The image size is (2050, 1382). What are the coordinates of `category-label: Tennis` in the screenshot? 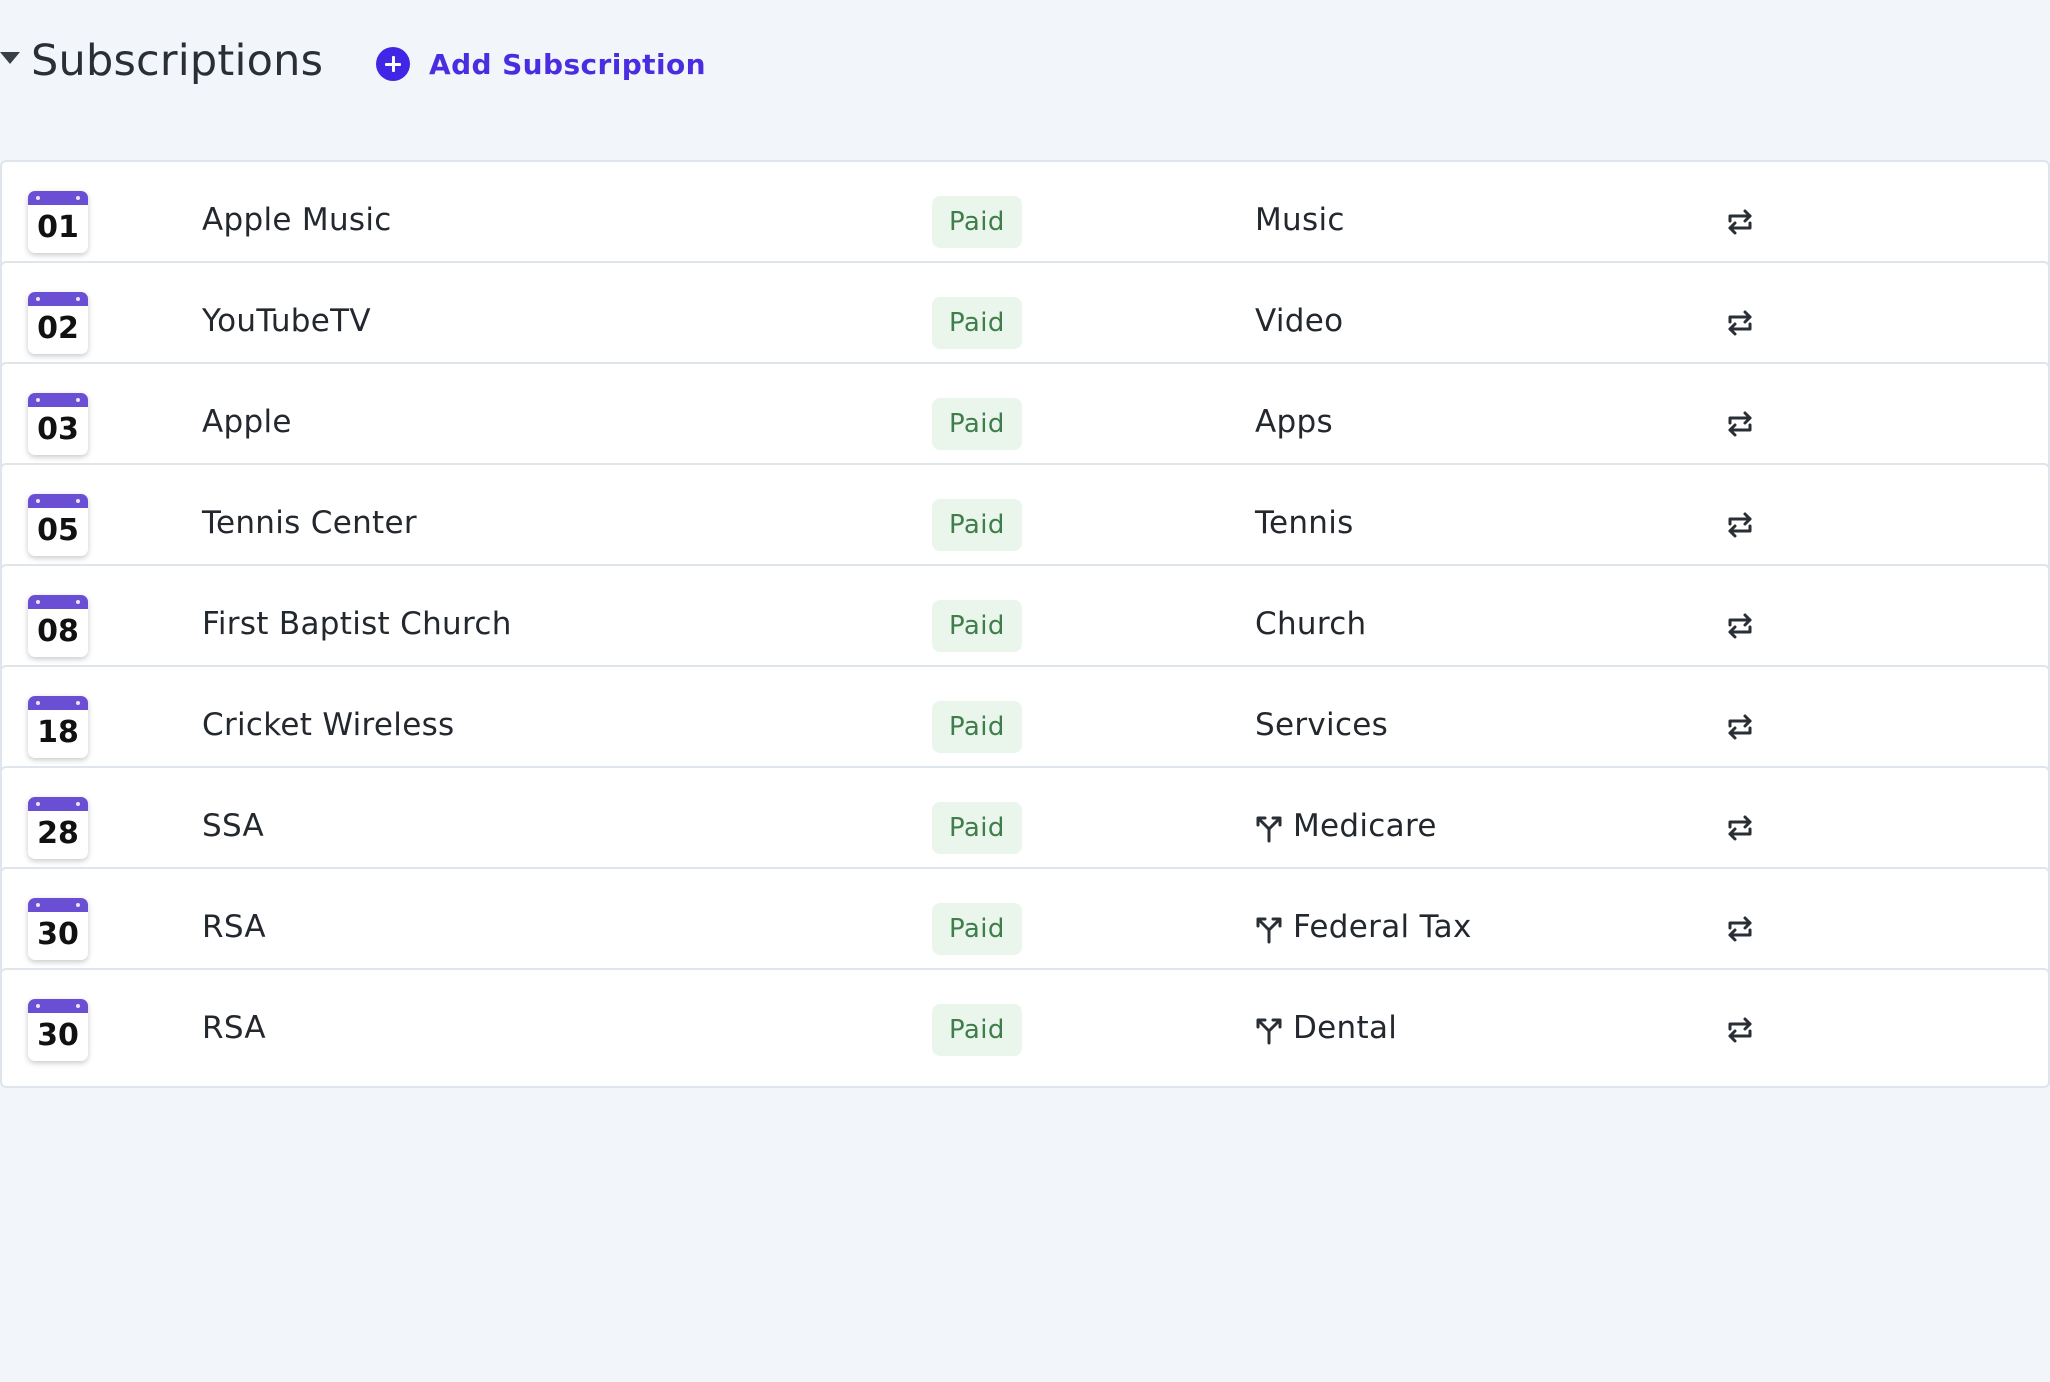 It's located at (1304, 523).